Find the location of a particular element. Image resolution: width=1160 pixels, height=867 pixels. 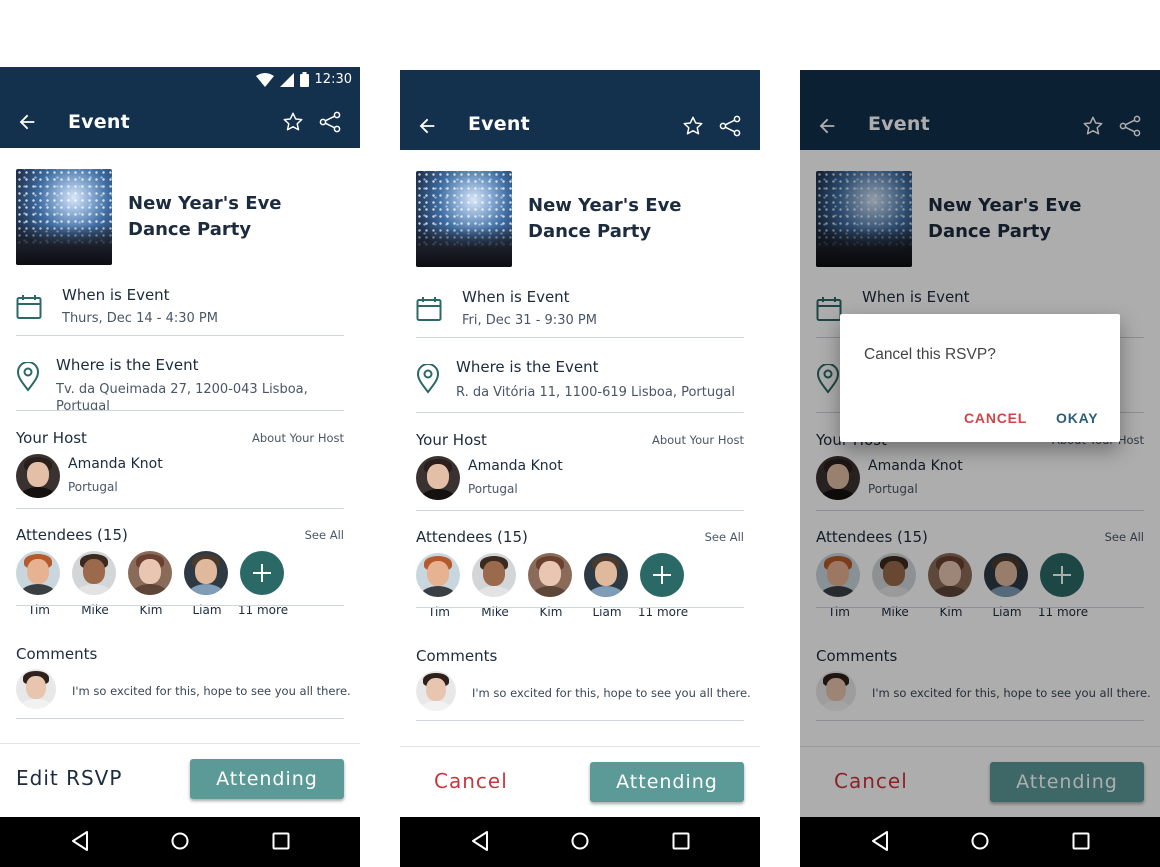

when-row: When is Event Fri, Dec 31 - 9:30 PM is located at coordinates (580, 313).